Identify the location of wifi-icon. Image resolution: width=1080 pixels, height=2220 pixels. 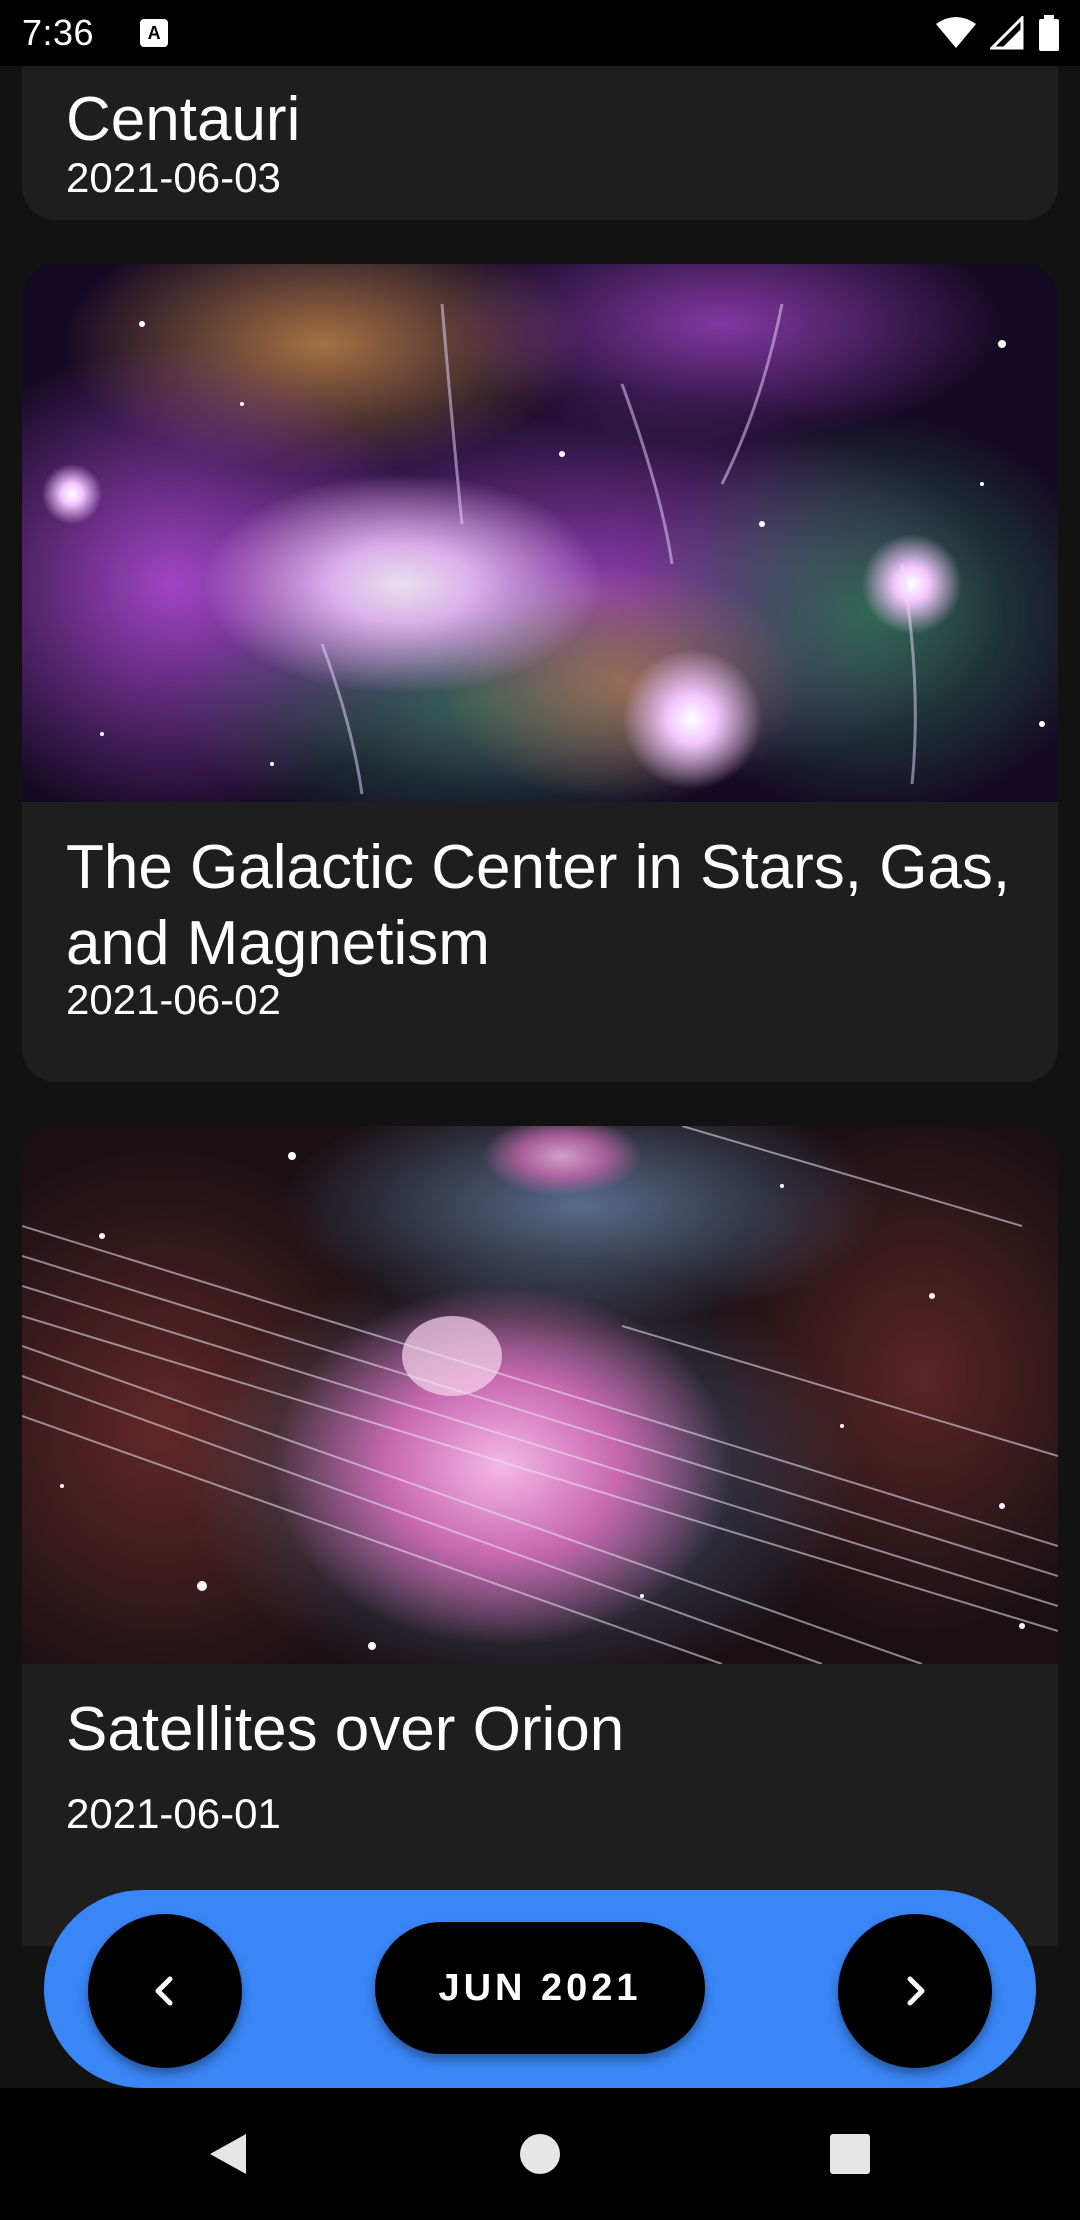
(956, 32).